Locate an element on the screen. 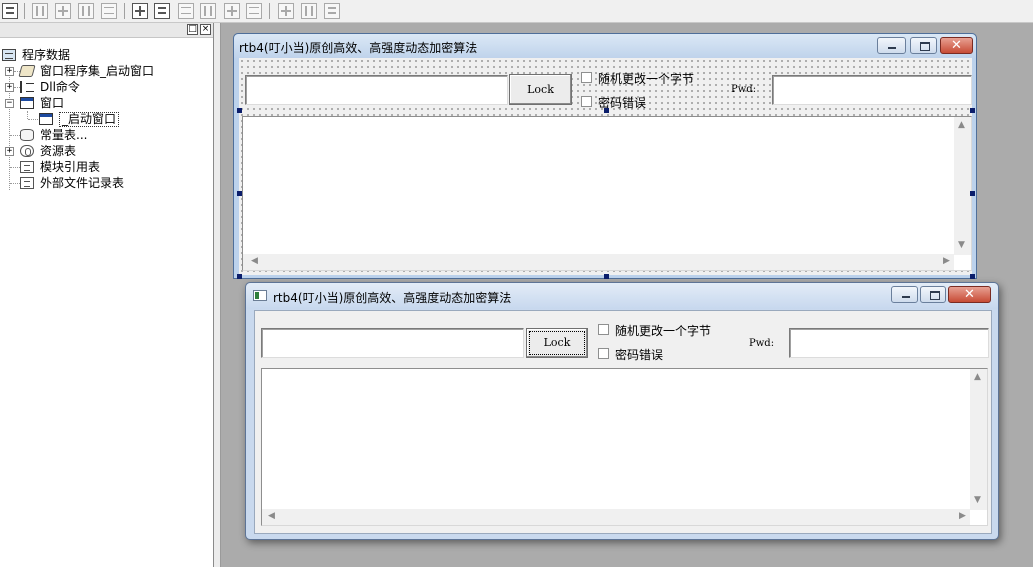 The image size is (1033, 567). tree-item-label: Dll命令 is located at coordinates (60, 87).